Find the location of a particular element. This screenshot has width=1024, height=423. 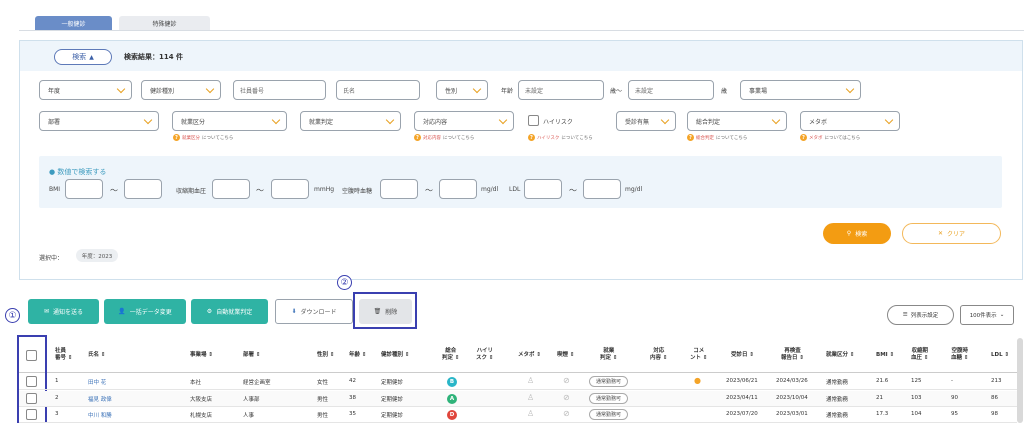

age-from-input: 未設定 is located at coordinates (561, 90).